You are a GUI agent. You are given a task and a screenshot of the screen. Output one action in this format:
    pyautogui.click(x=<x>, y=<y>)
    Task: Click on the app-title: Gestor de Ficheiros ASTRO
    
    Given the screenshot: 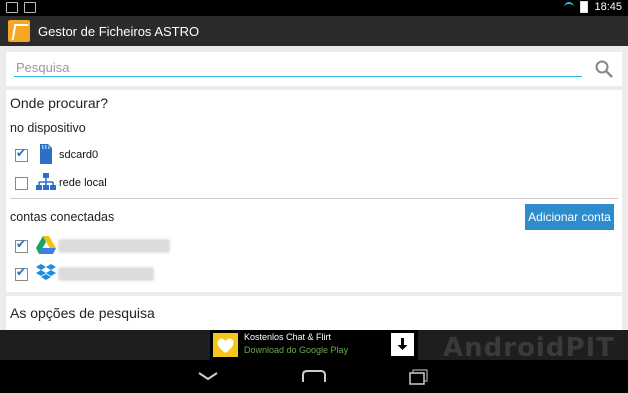 What is the action you would take?
    pyautogui.click(x=119, y=31)
    